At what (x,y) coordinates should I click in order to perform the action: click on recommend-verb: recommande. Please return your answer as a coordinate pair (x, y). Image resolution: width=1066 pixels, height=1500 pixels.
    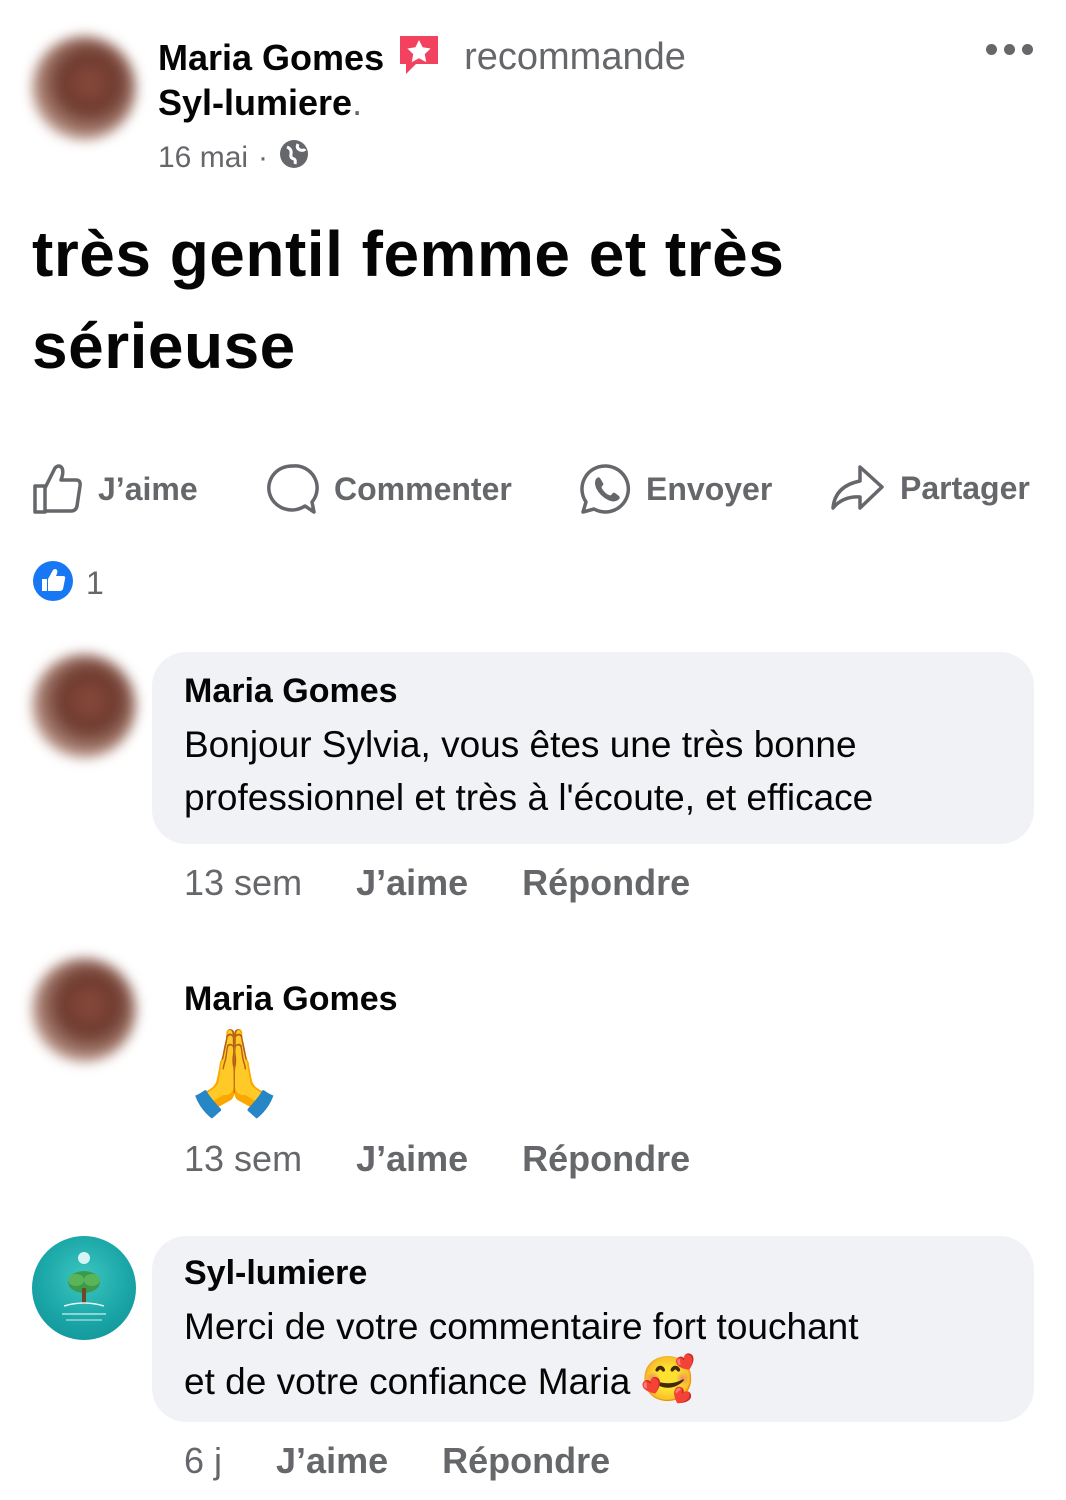
    Looking at the image, I should click on (575, 57).